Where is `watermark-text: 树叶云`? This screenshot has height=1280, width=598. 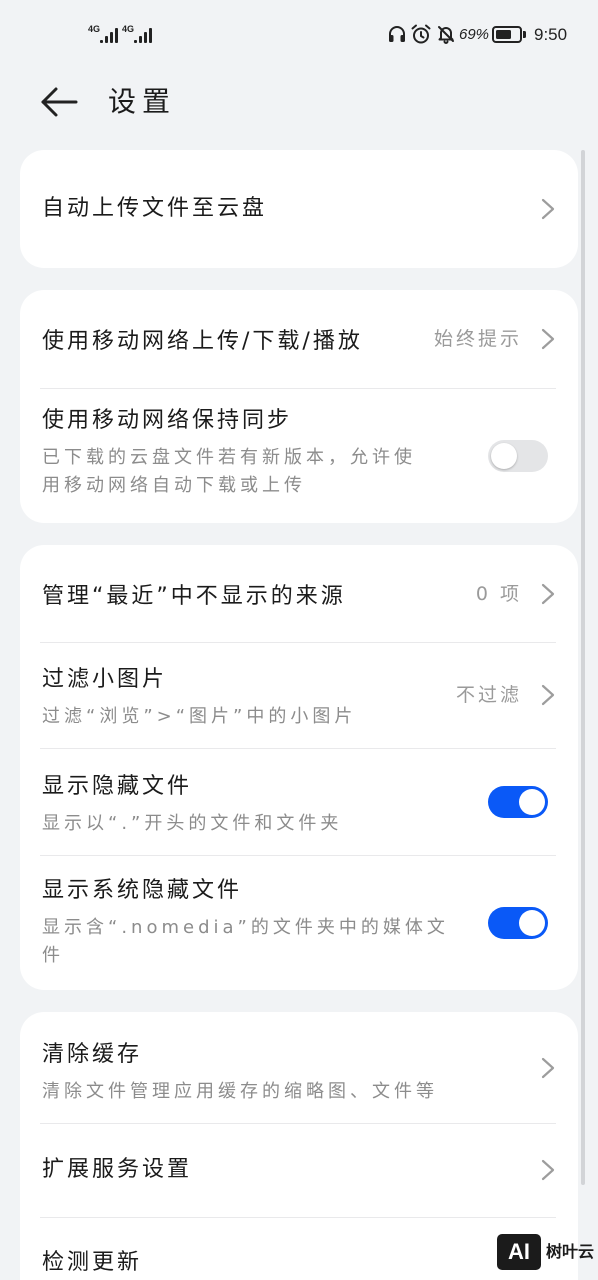
watermark-text: 树叶云 is located at coordinates (570, 1251).